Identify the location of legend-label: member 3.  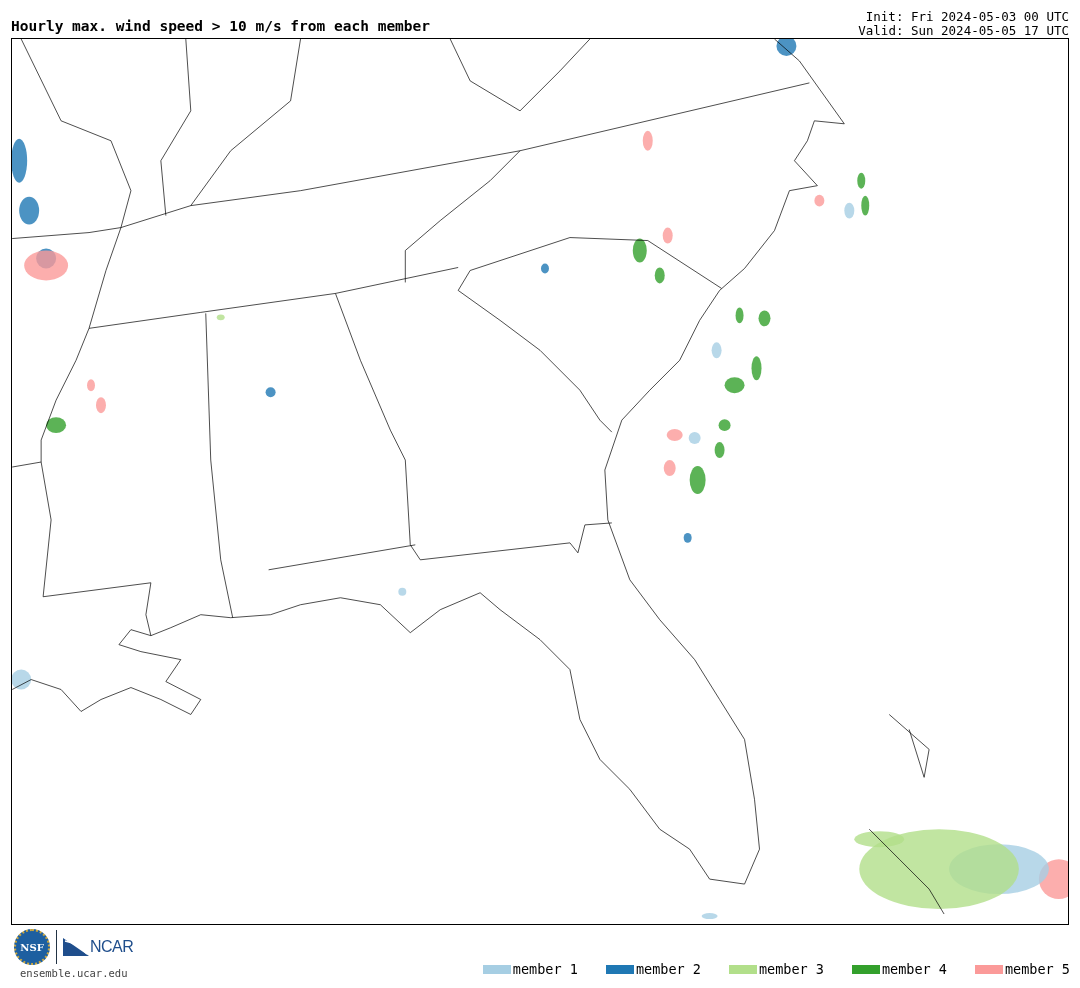
(791, 969).